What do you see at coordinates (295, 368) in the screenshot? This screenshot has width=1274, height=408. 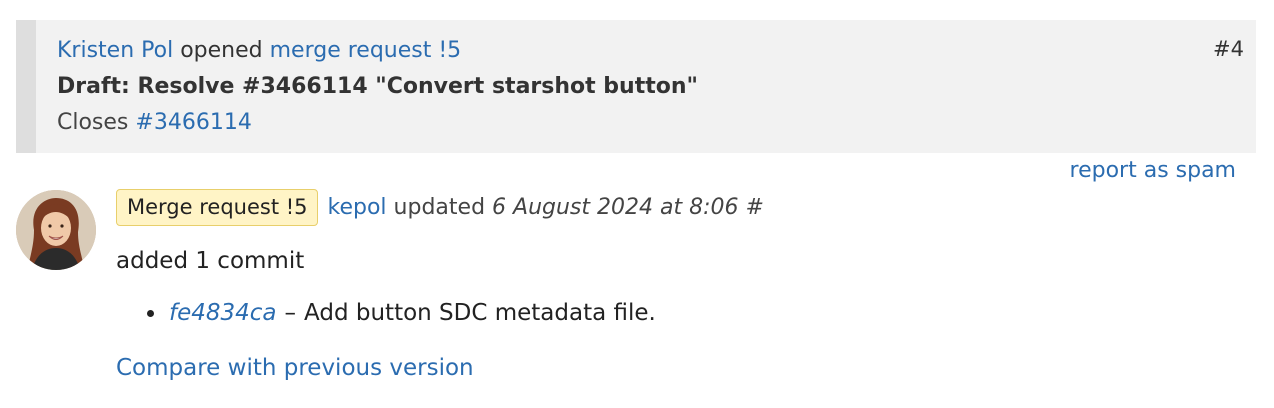 I see `compare-previous-version-link: Compare with previous version` at bounding box center [295, 368].